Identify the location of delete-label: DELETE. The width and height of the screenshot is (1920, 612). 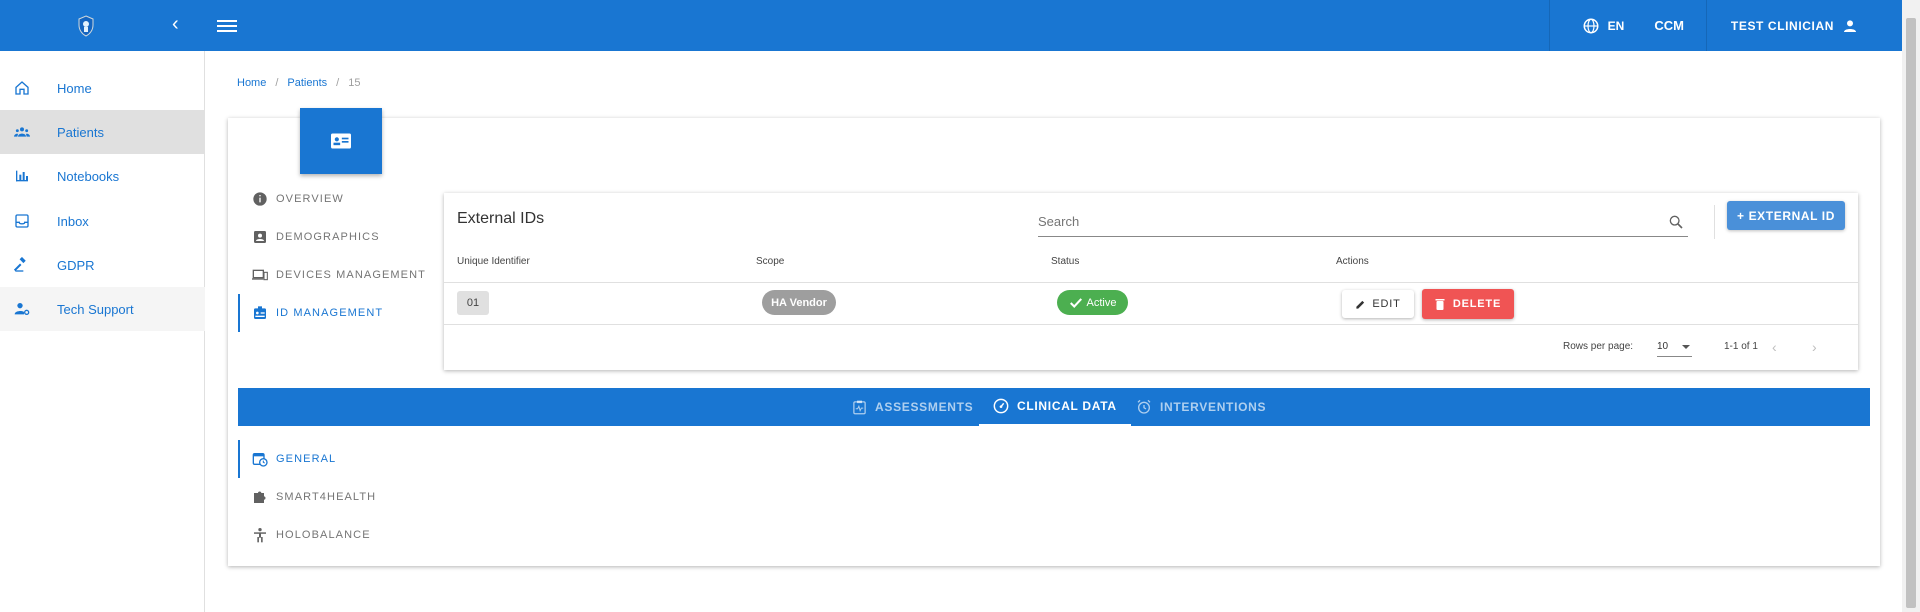
(1477, 304).